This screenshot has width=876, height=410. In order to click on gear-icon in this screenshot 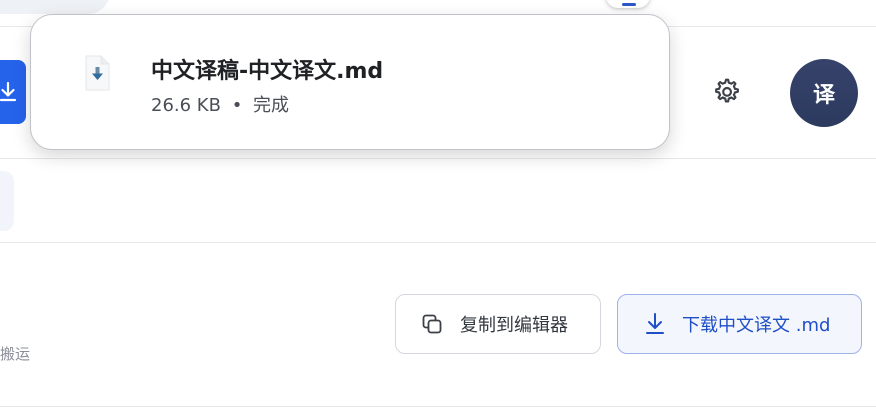, I will do `click(727, 90)`.